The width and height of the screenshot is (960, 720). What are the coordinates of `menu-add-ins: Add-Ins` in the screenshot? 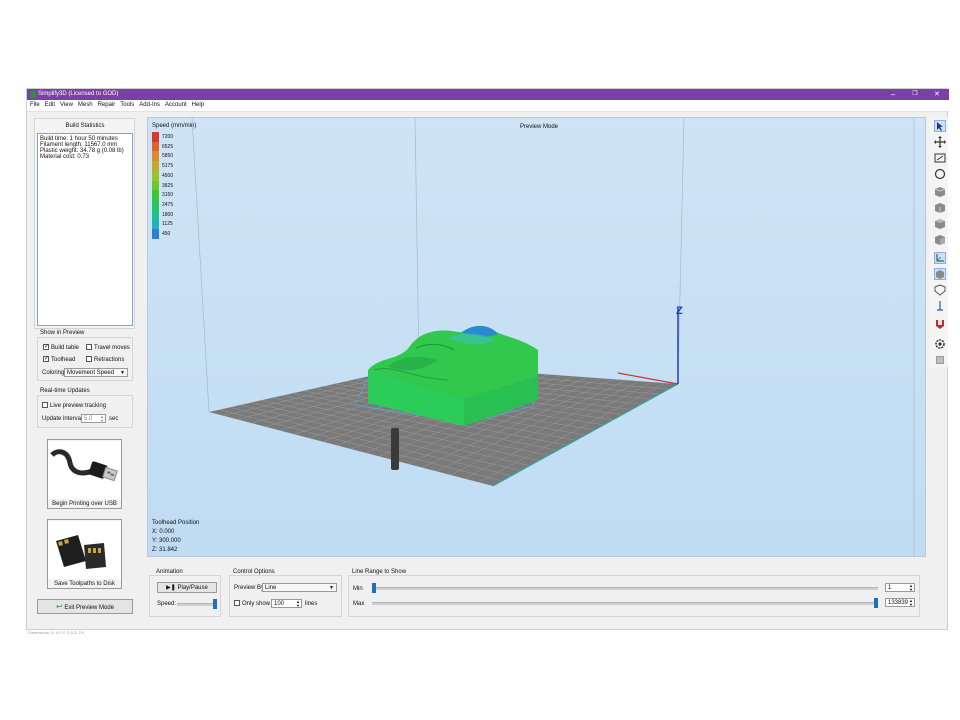 It's located at (149, 105).